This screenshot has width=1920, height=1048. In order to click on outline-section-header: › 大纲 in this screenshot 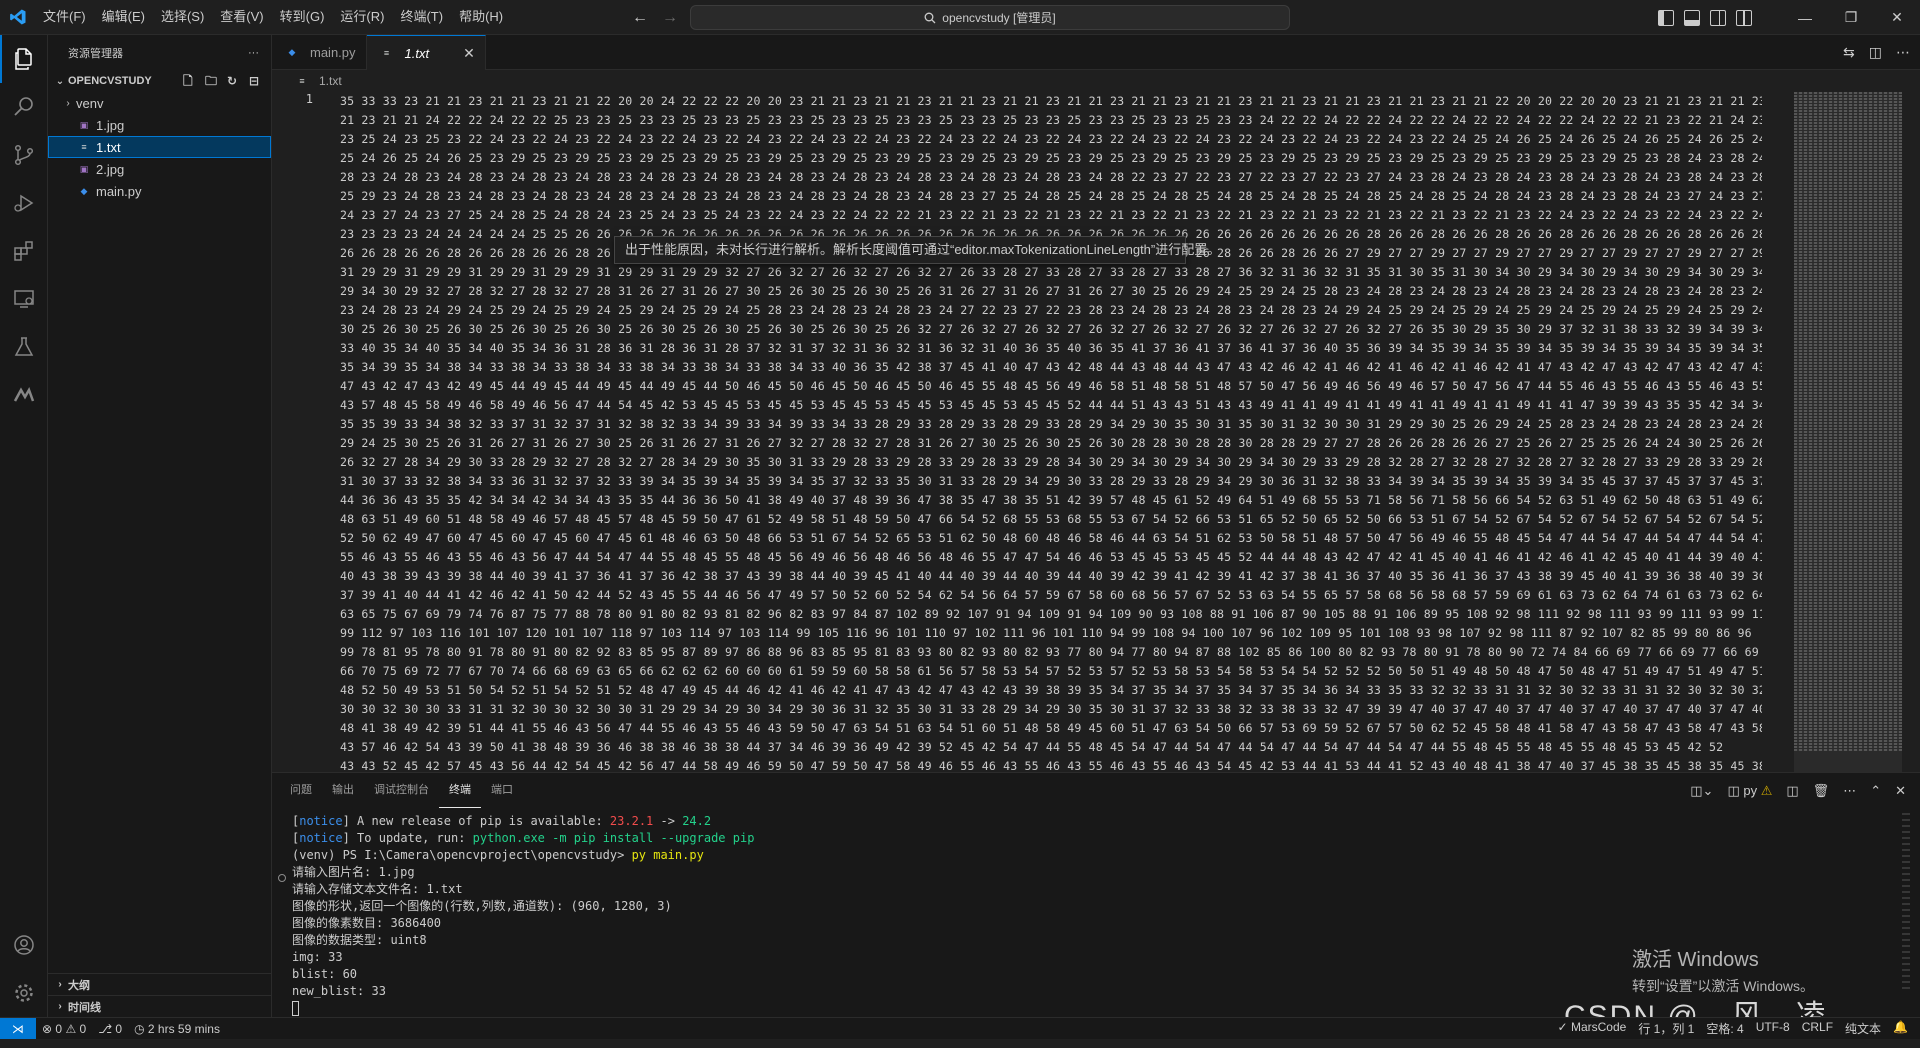, I will do `click(159, 984)`.